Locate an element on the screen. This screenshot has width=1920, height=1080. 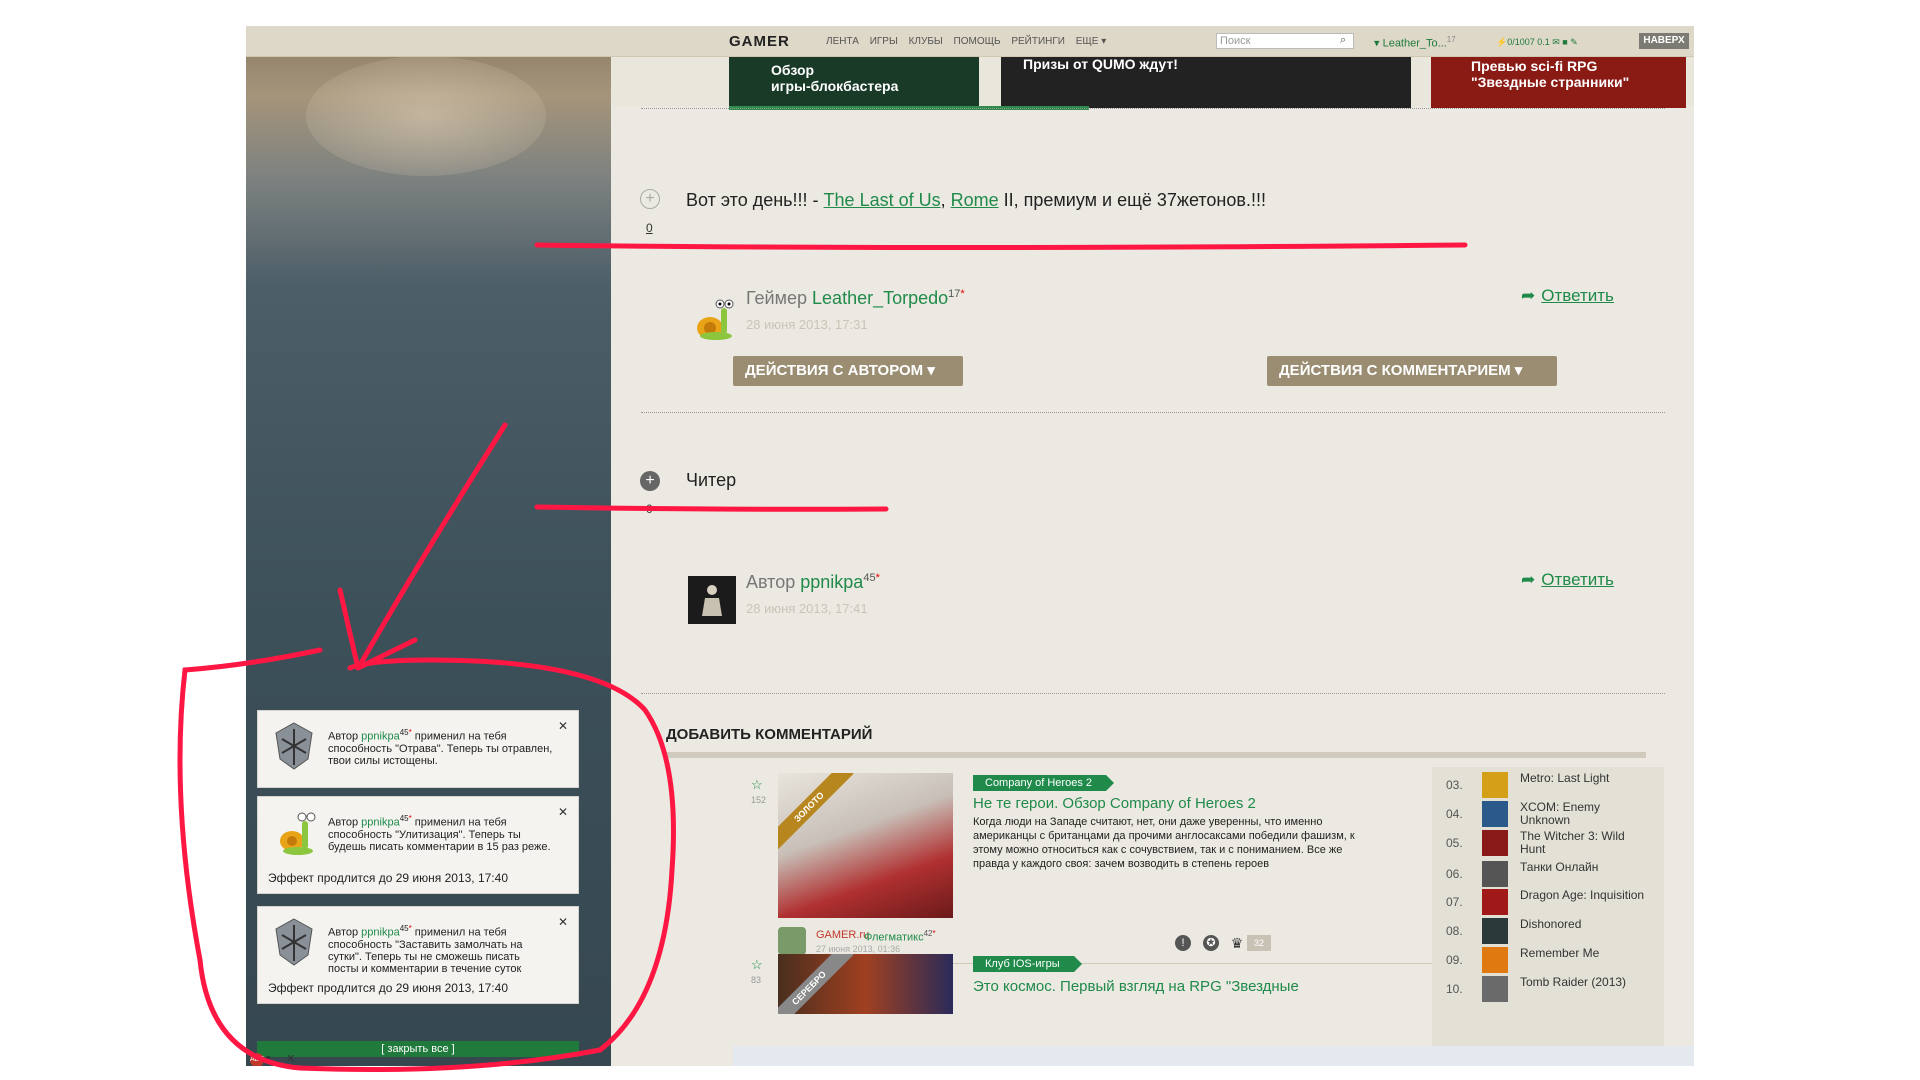
nav-links: ЛЕНТА ИГРЫ КЛУБЫ ПОМОЩЬ РЕЙТИНГИ ЕЩЕ ▾ is located at coordinates (970, 41).